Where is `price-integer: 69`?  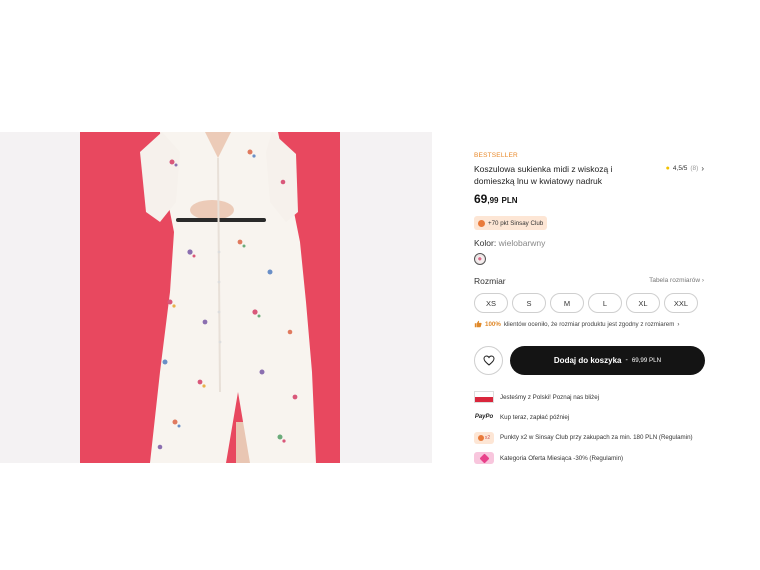
price-integer: 69 is located at coordinates (481, 199).